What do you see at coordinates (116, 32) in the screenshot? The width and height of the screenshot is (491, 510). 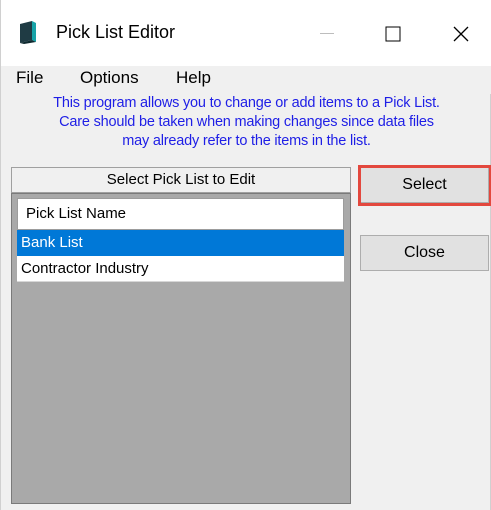 I see `window-title: Pick List Editor` at bounding box center [116, 32].